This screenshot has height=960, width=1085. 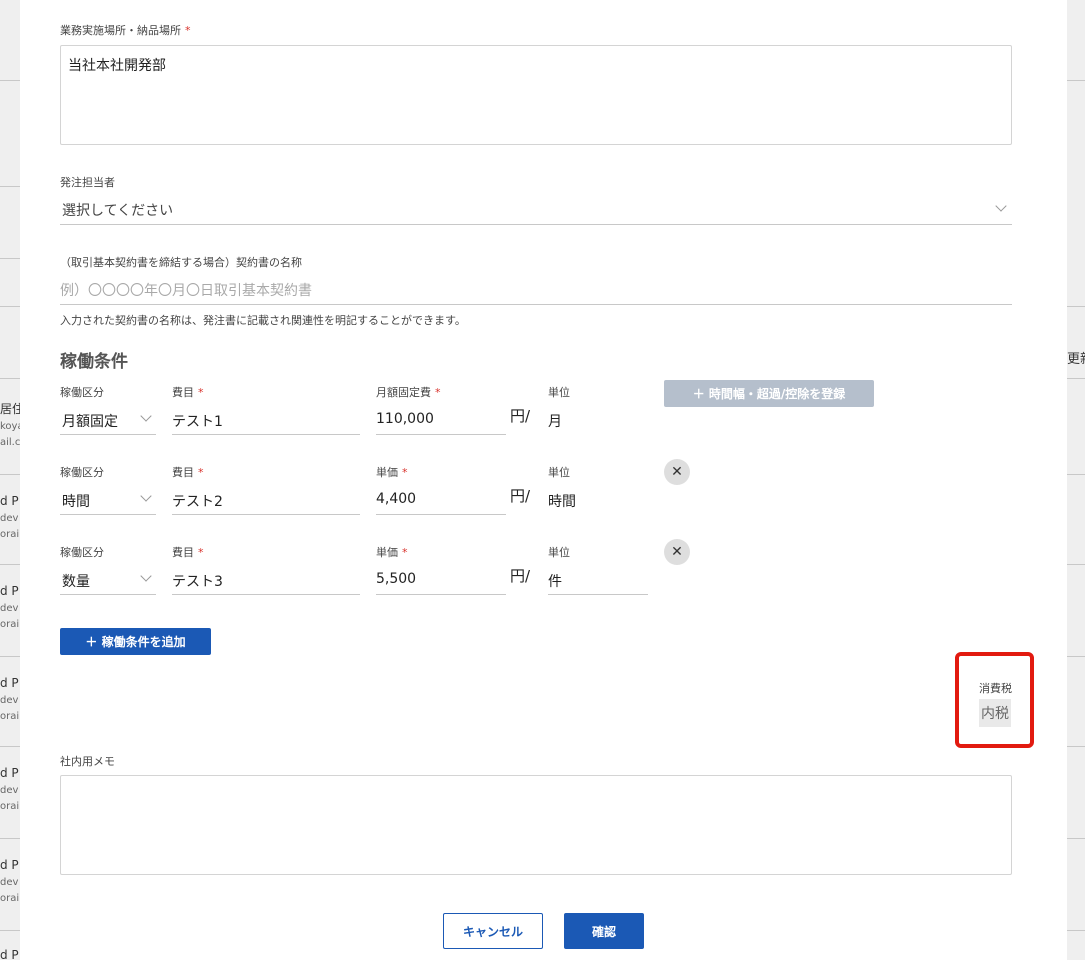 What do you see at coordinates (87, 182) in the screenshot?
I see `orderer-label: 発注担当者` at bounding box center [87, 182].